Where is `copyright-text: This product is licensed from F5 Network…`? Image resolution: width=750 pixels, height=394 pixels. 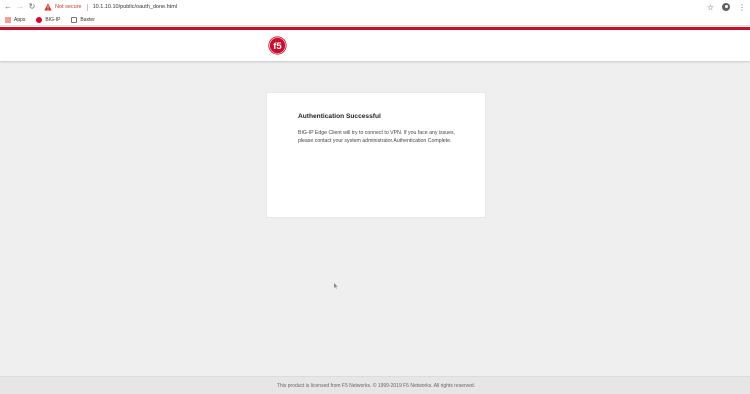 copyright-text: This product is licensed from F5 Network… is located at coordinates (376, 385).